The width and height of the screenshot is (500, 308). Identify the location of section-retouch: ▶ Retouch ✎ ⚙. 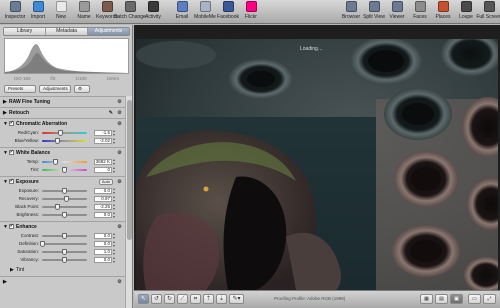
(63, 113).